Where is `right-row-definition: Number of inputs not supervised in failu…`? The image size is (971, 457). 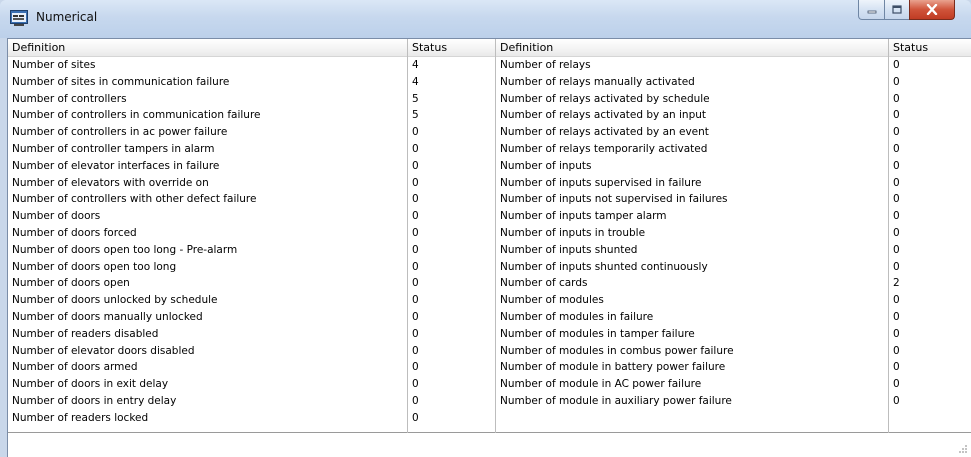 right-row-definition: Number of inputs not supervised in failu… is located at coordinates (692, 199).